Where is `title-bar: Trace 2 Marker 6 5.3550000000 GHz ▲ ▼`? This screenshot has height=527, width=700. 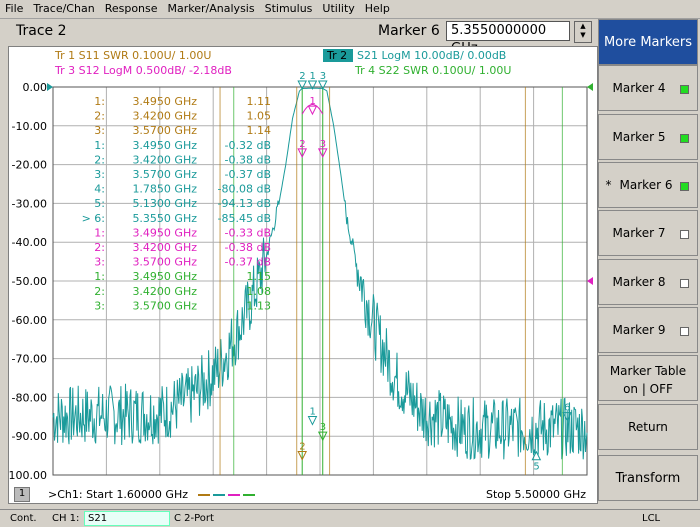 title-bar: Trace 2 Marker 6 5.3550000000 GHz ▲ ▼ is located at coordinates (298, 37).